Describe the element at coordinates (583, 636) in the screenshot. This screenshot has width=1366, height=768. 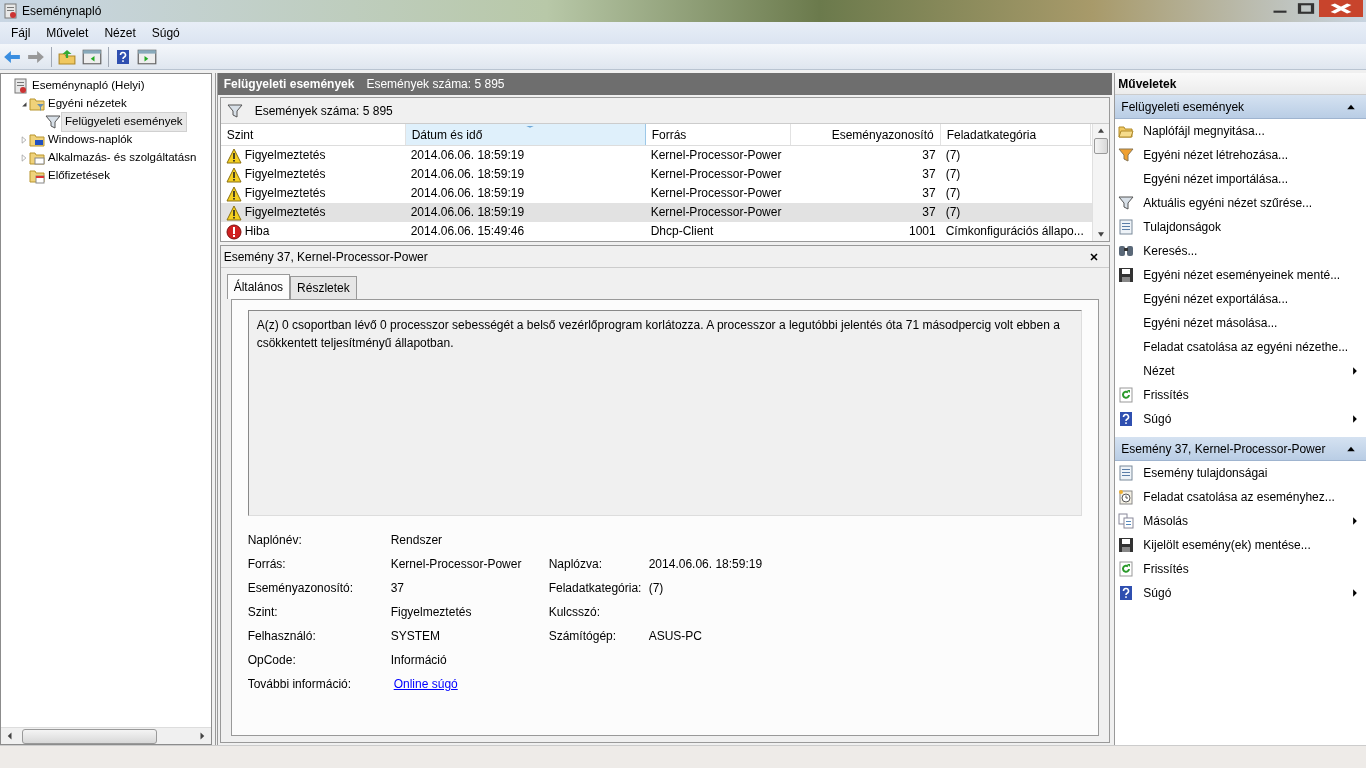
I see `field-label: Számítógép:` at that location.